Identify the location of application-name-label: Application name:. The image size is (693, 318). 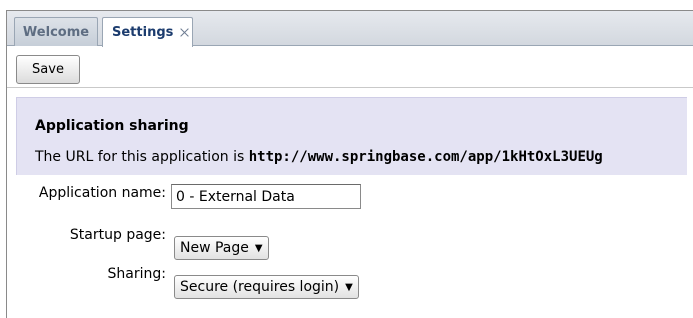
(102, 193).